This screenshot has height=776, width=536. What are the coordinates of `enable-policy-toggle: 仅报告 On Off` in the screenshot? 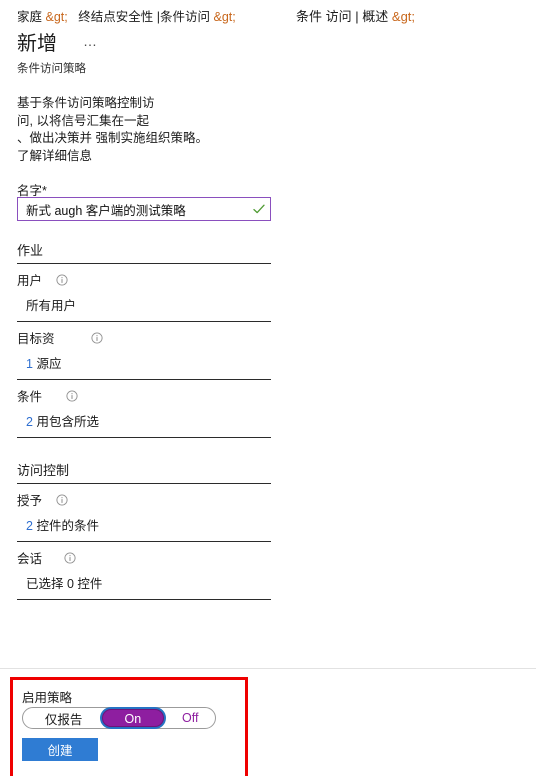 It's located at (119, 718).